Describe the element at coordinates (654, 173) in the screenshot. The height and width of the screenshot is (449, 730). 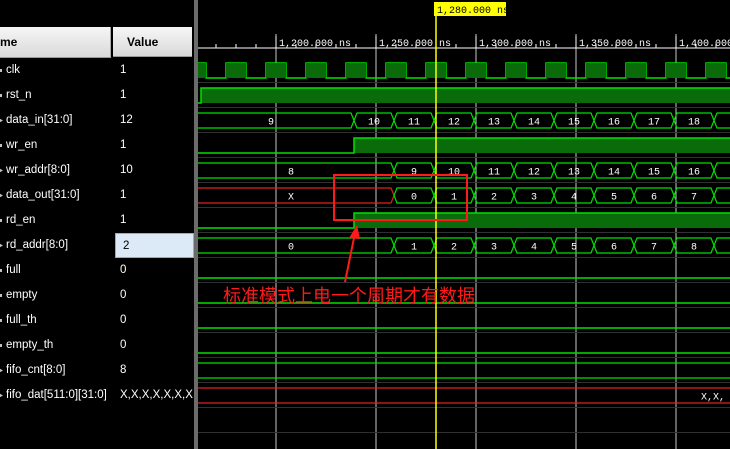
I see `wr_addr-value-label: 15` at that location.